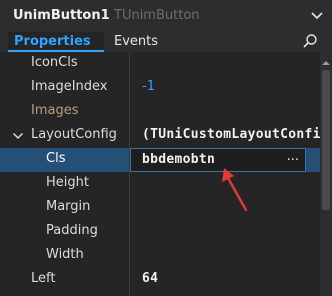 The image size is (332, 296). I want to click on property-row: ImageIndex -1, so click(160, 88).